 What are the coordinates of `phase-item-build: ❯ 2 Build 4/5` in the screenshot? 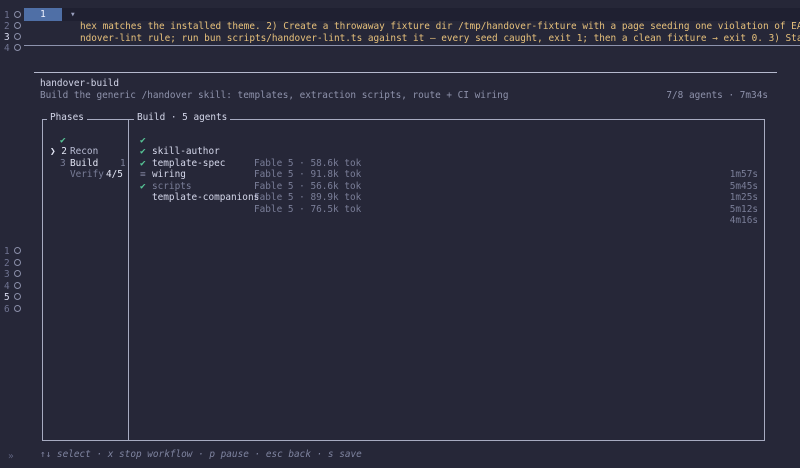 It's located at (87, 157).